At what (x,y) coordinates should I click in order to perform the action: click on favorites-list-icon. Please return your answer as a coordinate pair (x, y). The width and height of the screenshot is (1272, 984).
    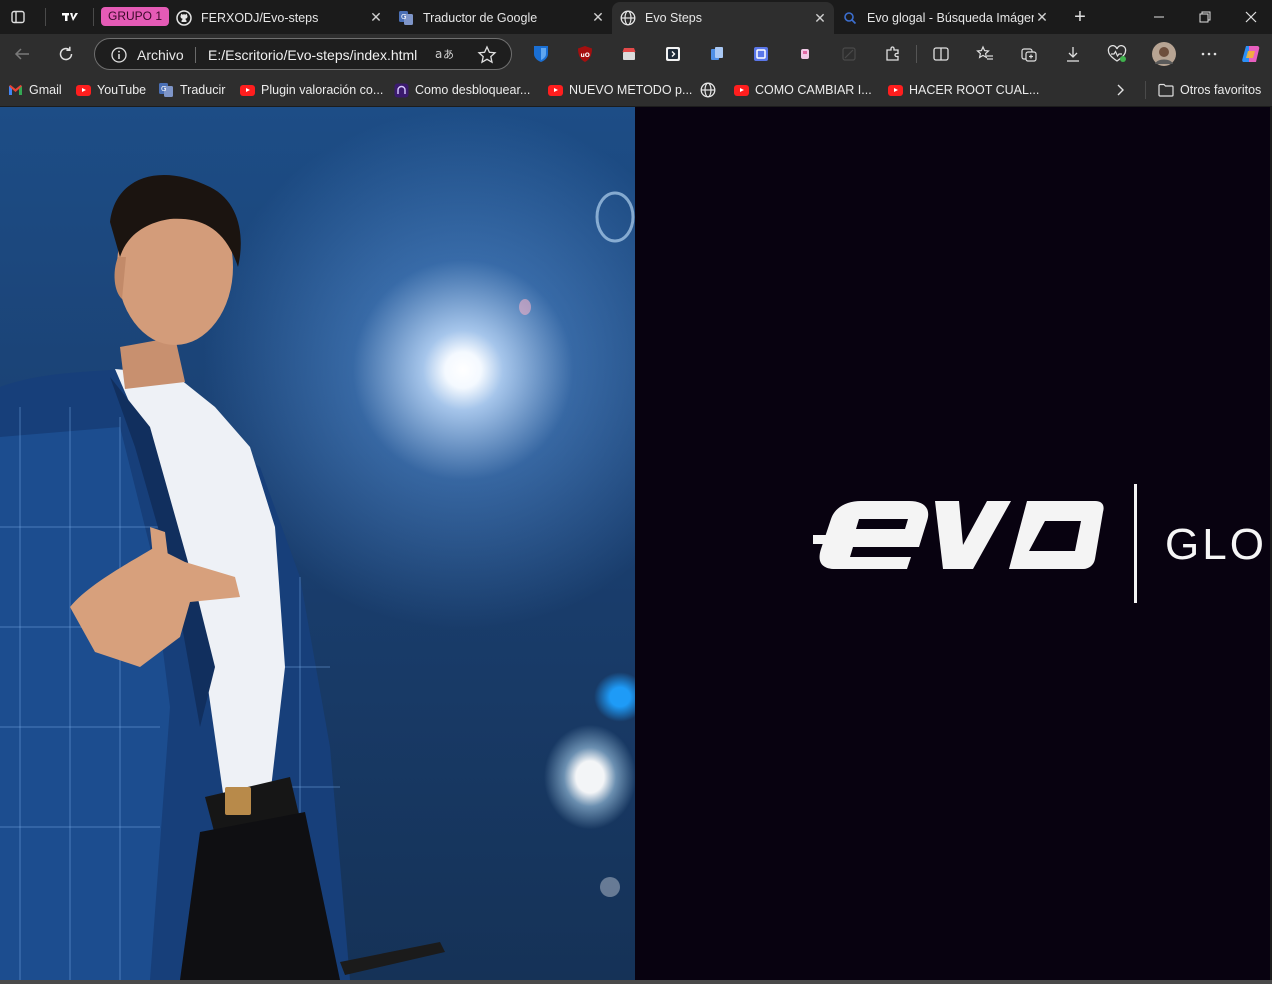
    Looking at the image, I should click on (984, 52).